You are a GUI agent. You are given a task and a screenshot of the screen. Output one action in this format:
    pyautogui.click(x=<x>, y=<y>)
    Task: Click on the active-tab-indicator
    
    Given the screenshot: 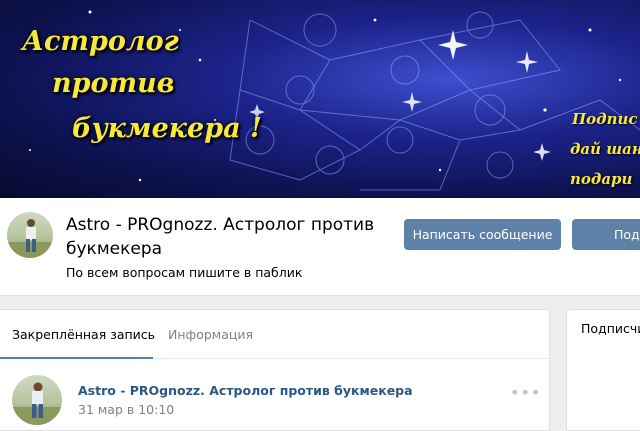 What is the action you would take?
    pyautogui.click(x=76, y=358)
    